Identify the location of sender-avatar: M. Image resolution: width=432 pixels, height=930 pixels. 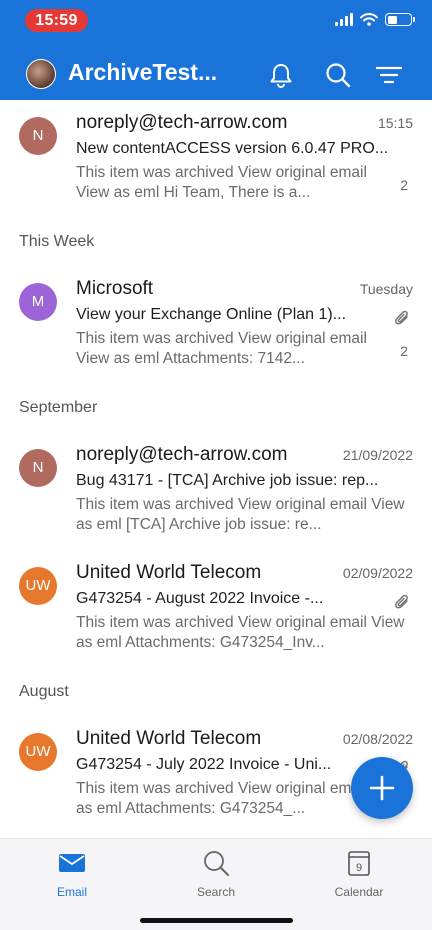
(38, 302).